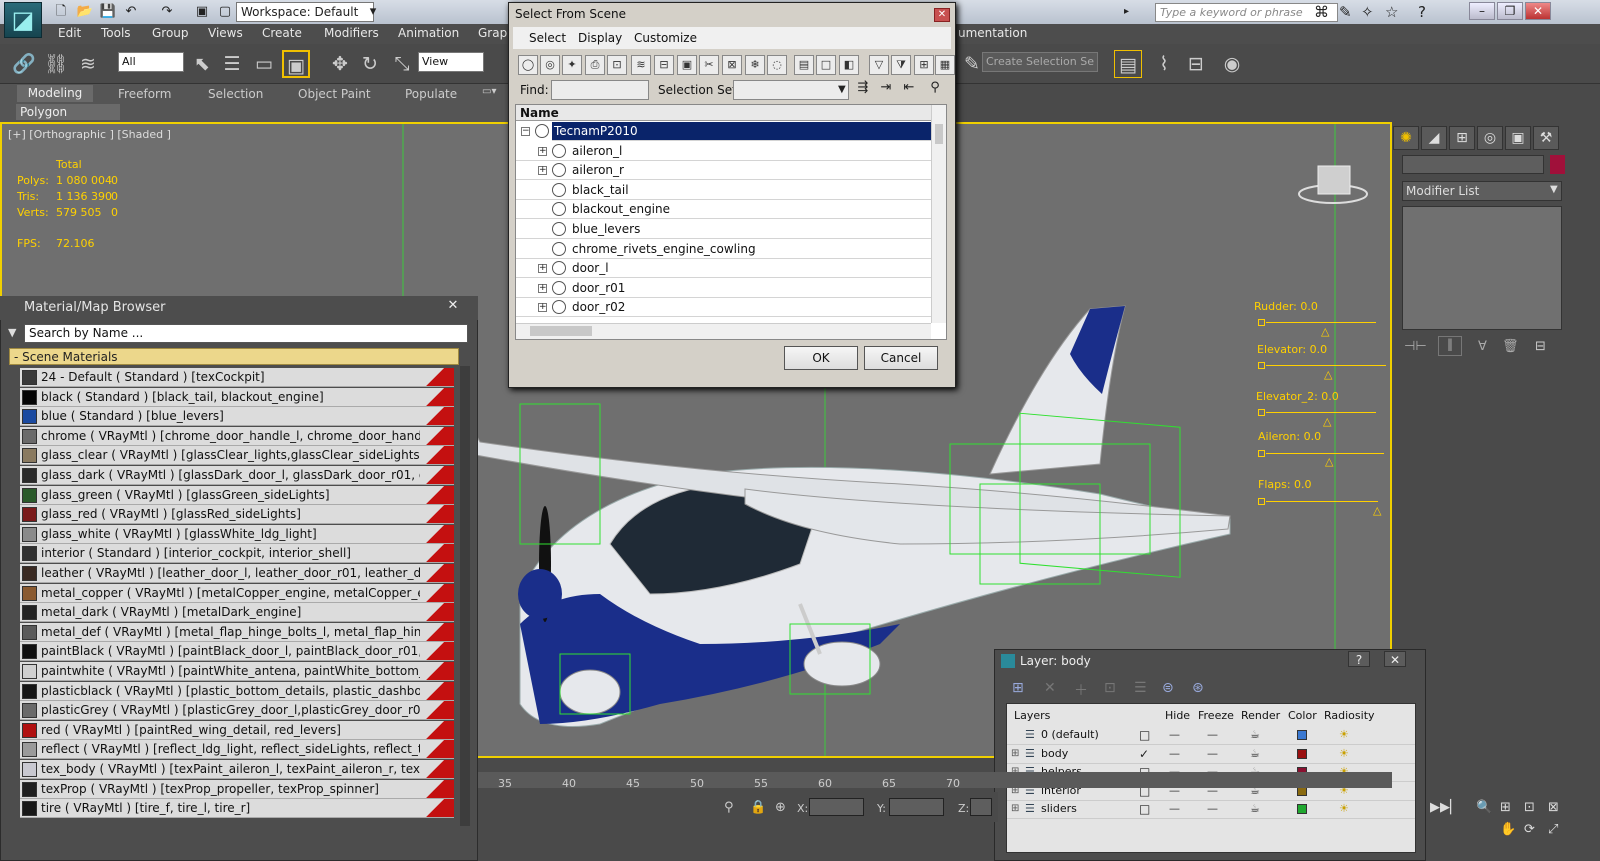  What do you see at coordinates (1081, 690) in the screenshot?
I see `add-to-layer-icon: ＋` at bounding box center [1081, 690].